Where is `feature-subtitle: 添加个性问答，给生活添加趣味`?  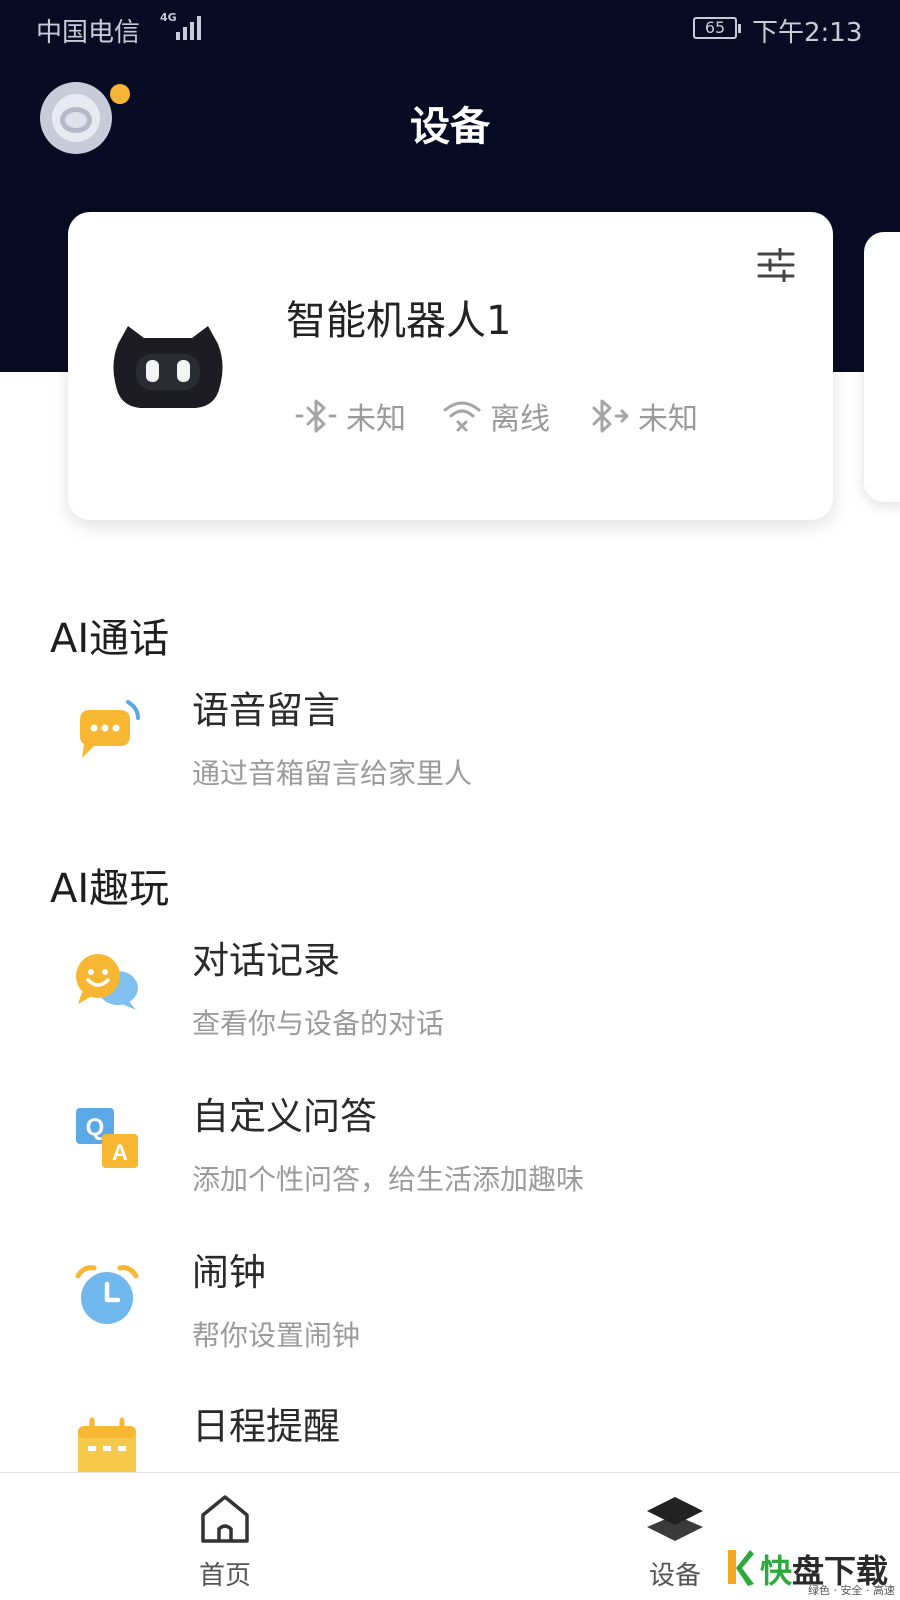
feature-subtitle: 添加个性问答，给生活添加趣味 is located at coordinates (388, 1179).